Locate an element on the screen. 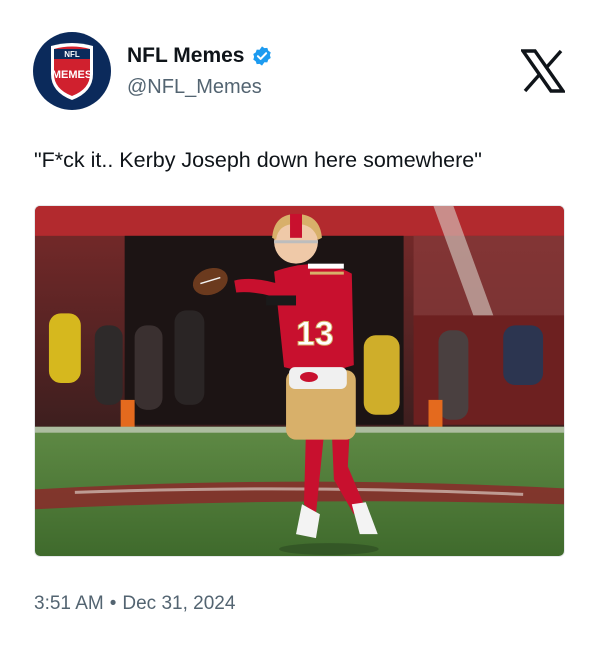 The height and width of the screenshot is (647, 599). tweet-date: Dec 31, 2024 is located at coordinates (179, 603).